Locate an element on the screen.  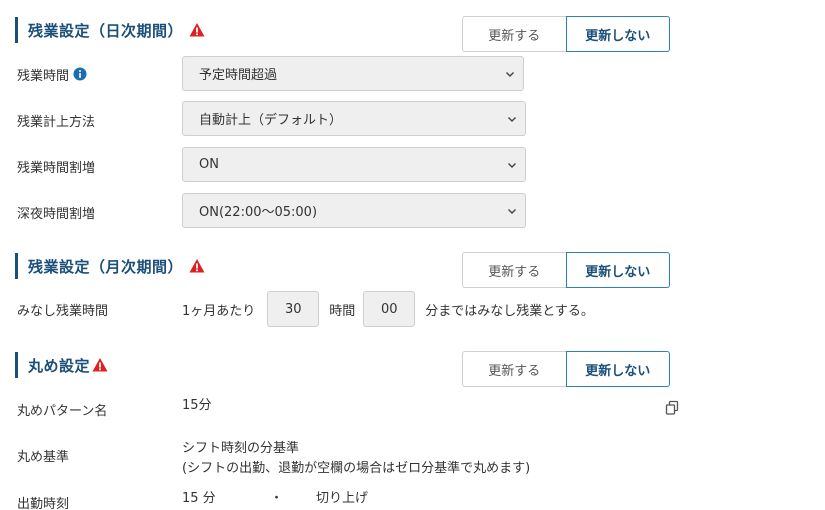
overtime-premium-select: ON is located at coordinates (354, 164).